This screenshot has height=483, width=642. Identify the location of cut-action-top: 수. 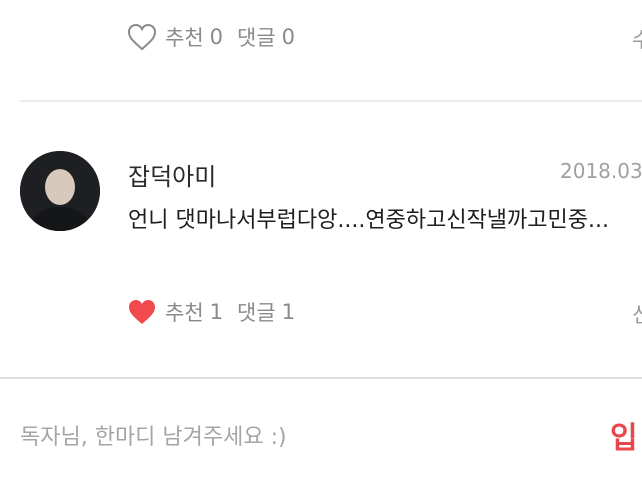
(637, 39).